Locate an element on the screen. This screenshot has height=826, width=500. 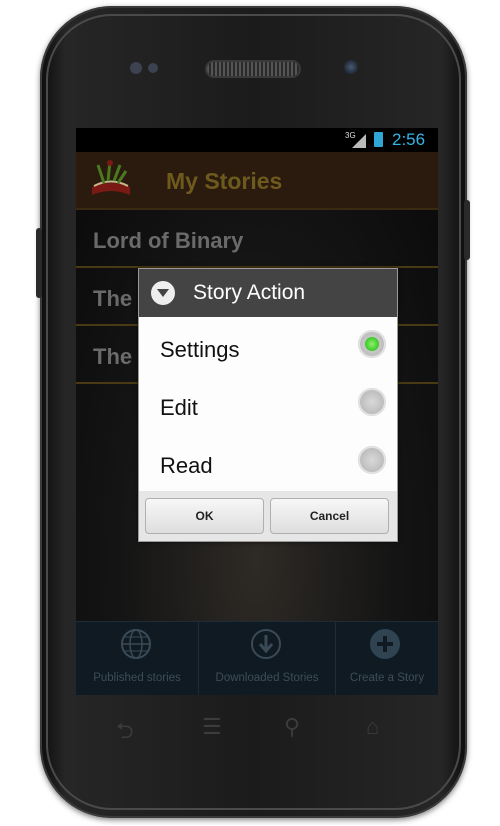
dropdown-icon is located at coordinates (163, 293).